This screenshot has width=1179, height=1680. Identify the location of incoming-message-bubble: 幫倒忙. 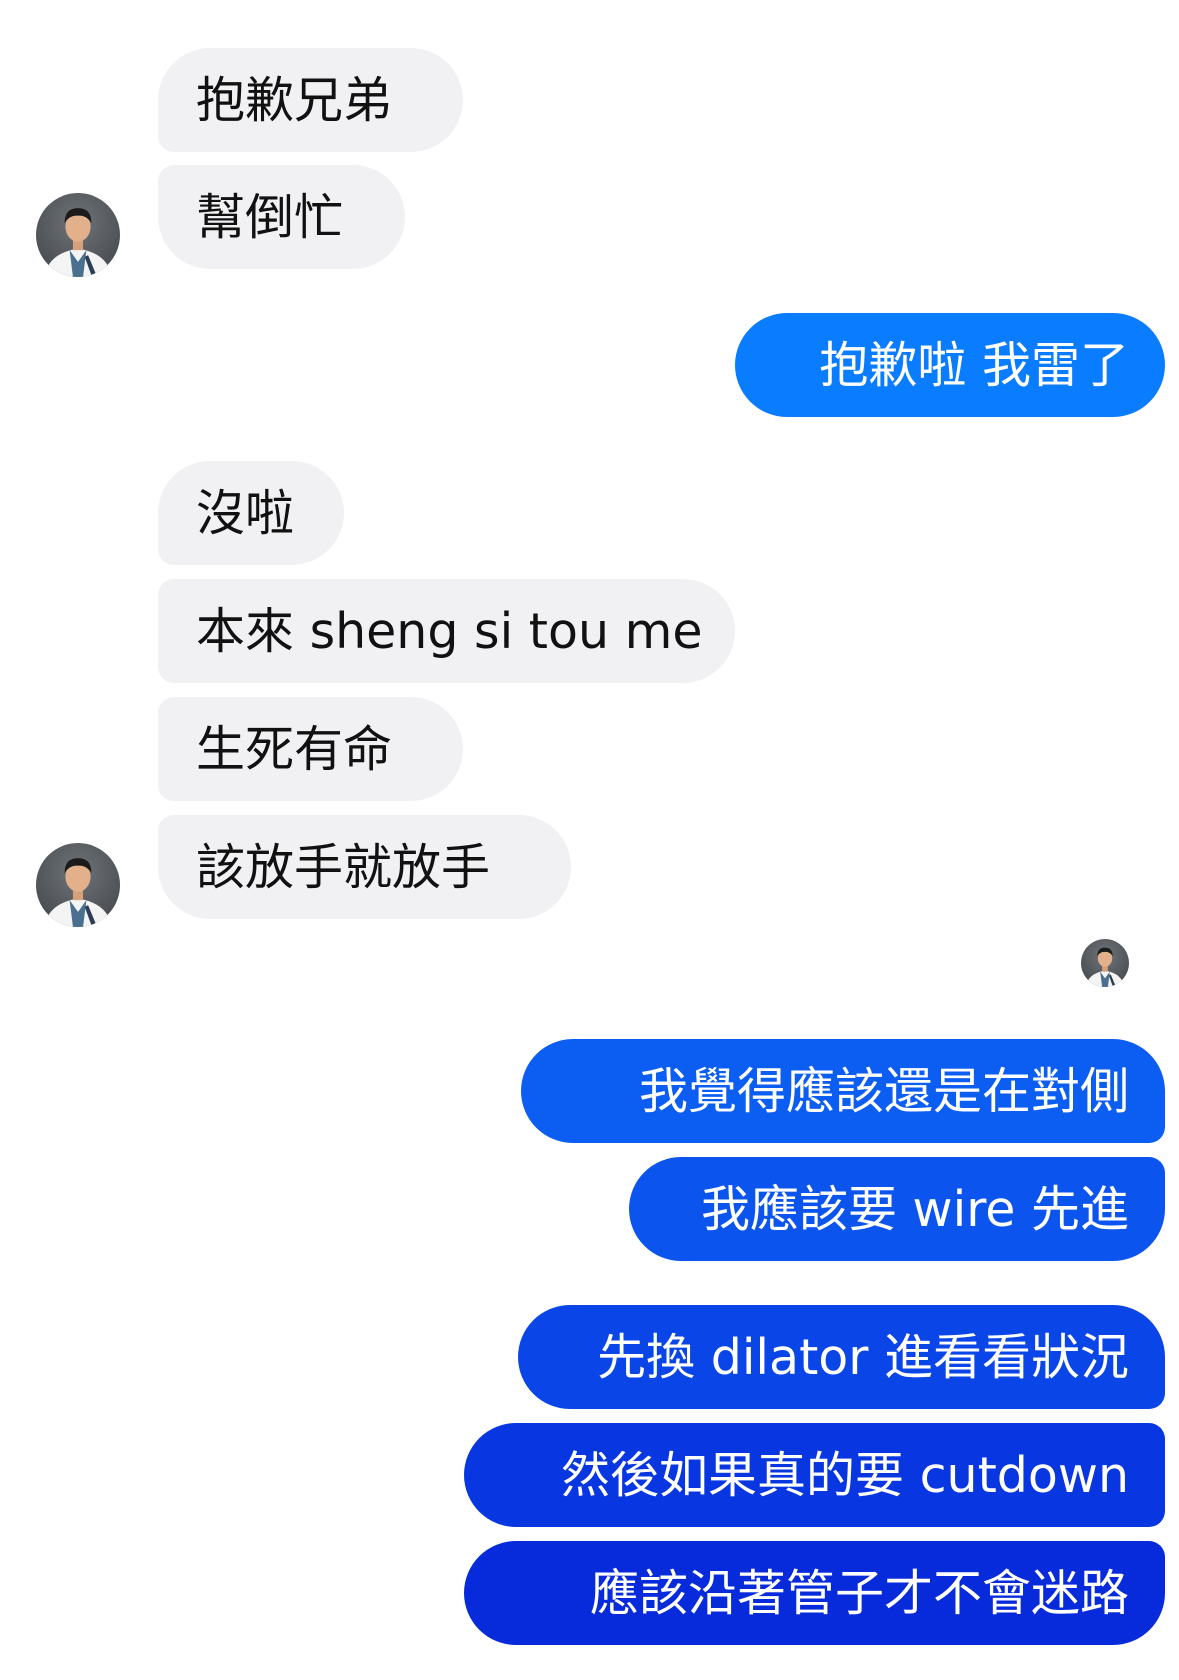
(281, 217).